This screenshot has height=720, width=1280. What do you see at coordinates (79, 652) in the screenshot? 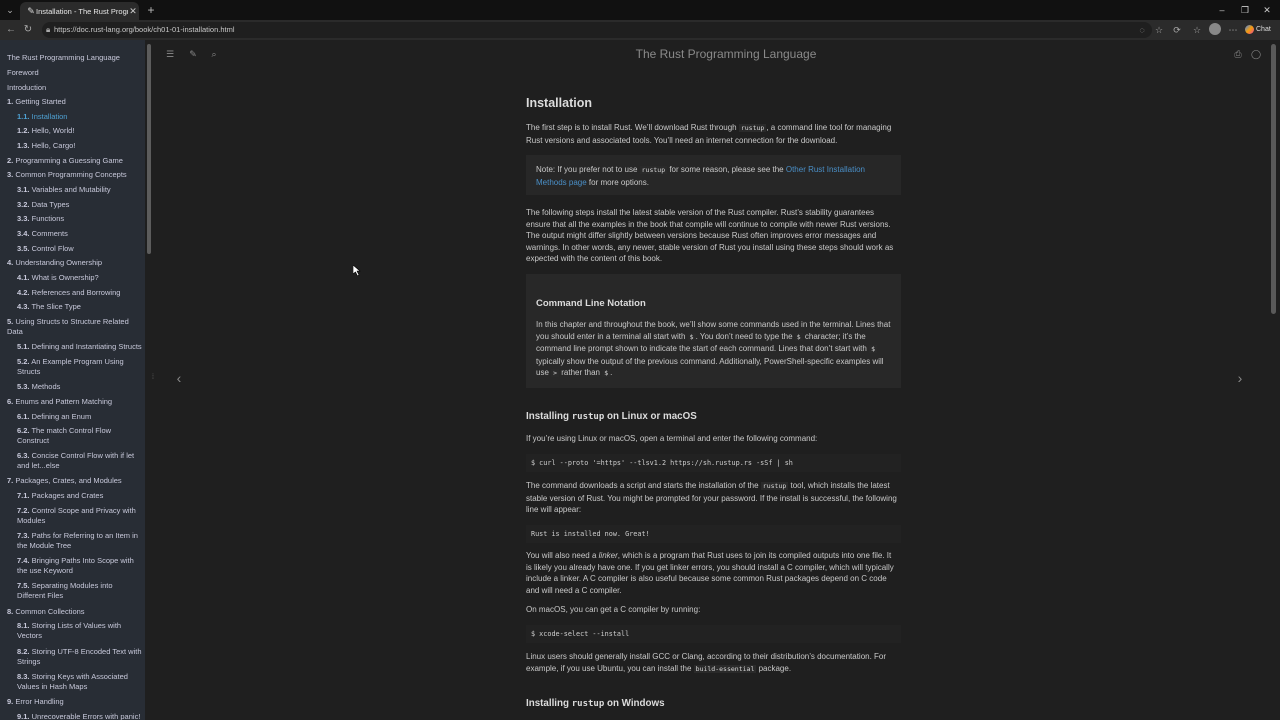
I see `sidebar-item: 8.2. Storing UTF-8 Encoded Text with` at bounding box center [79, 652].